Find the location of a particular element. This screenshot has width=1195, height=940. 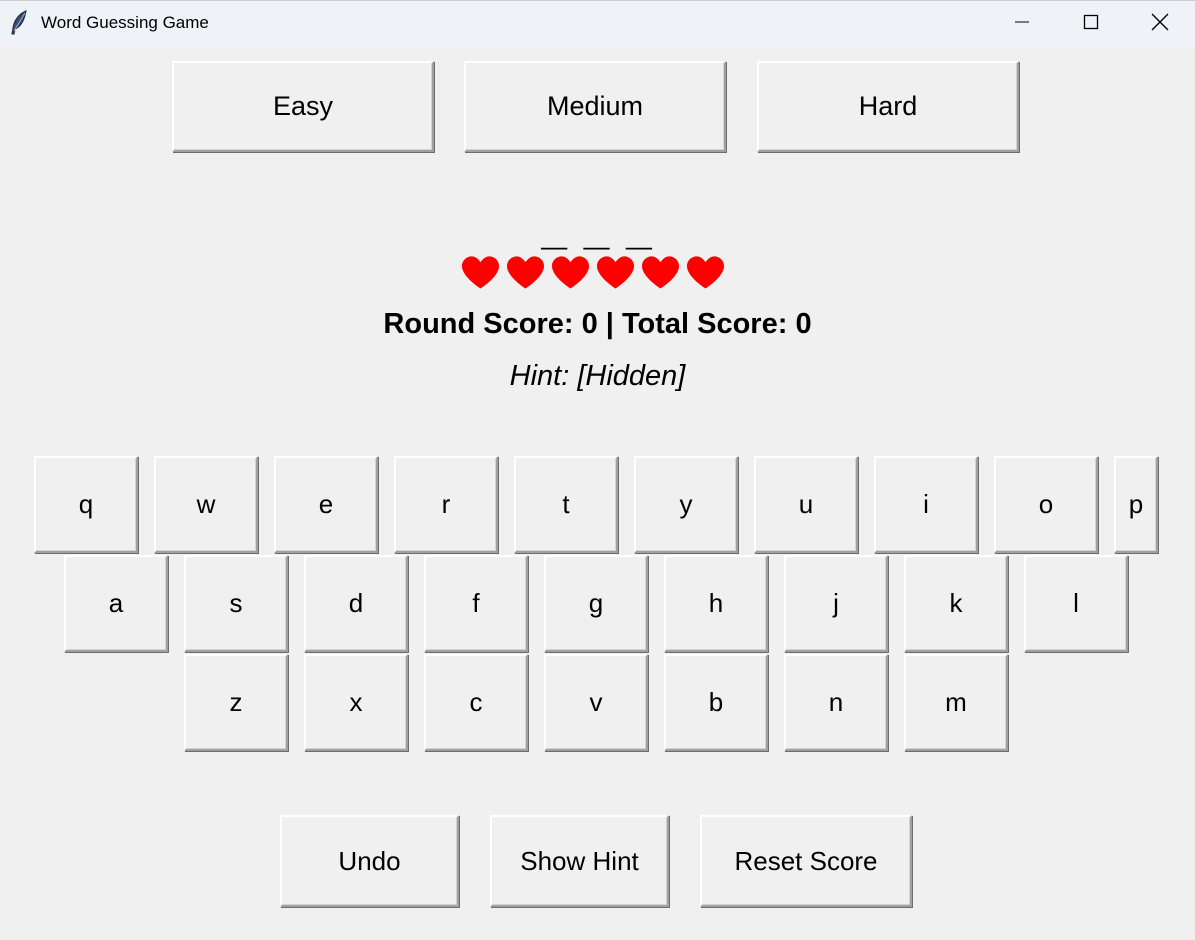

key-m: m is located at coordinates (956, 702).